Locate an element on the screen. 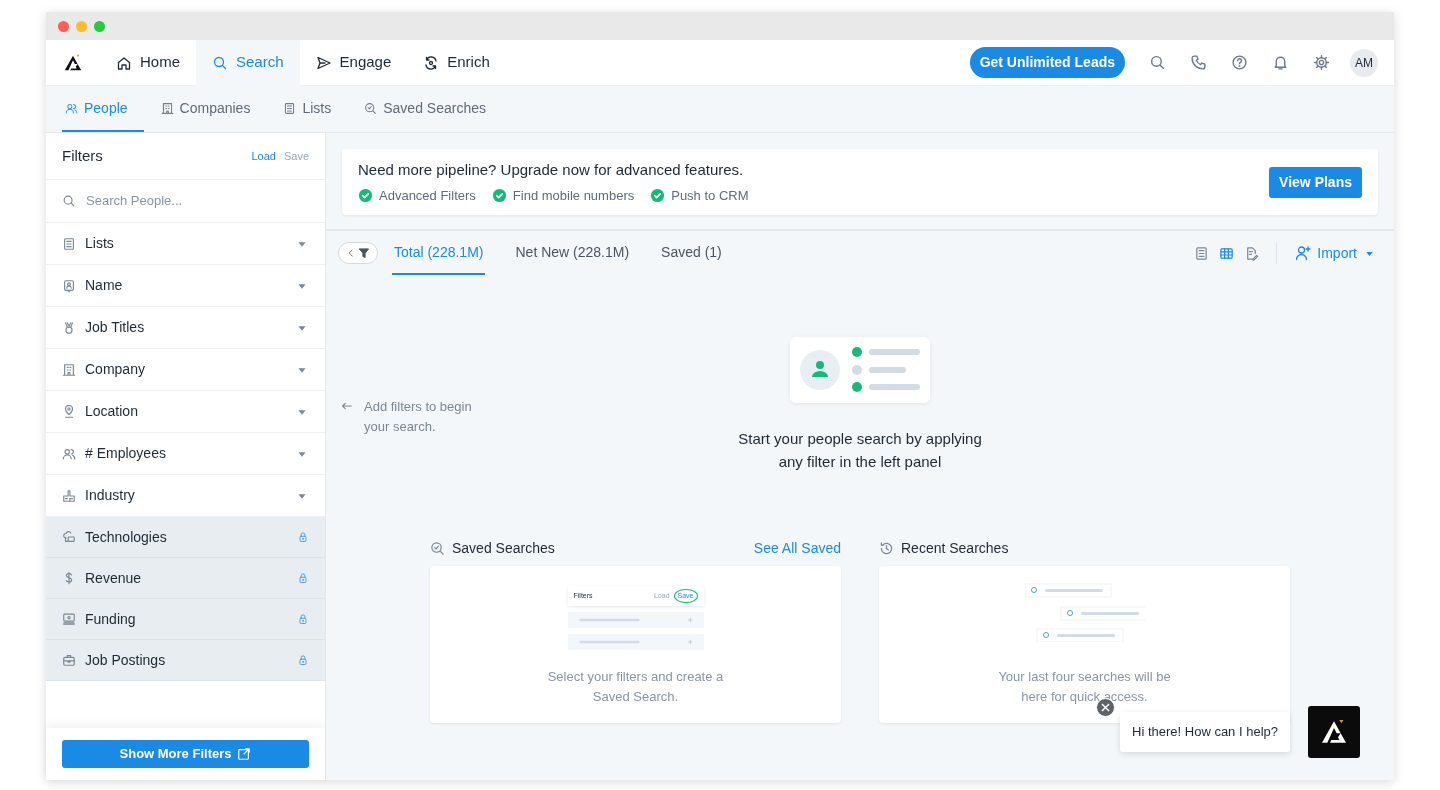 Image resolution: width=1440 pixels, height=790 pixels. empty-state-message: Start your people search by applying any filter in the left panel is located at coordinates (860, 450).